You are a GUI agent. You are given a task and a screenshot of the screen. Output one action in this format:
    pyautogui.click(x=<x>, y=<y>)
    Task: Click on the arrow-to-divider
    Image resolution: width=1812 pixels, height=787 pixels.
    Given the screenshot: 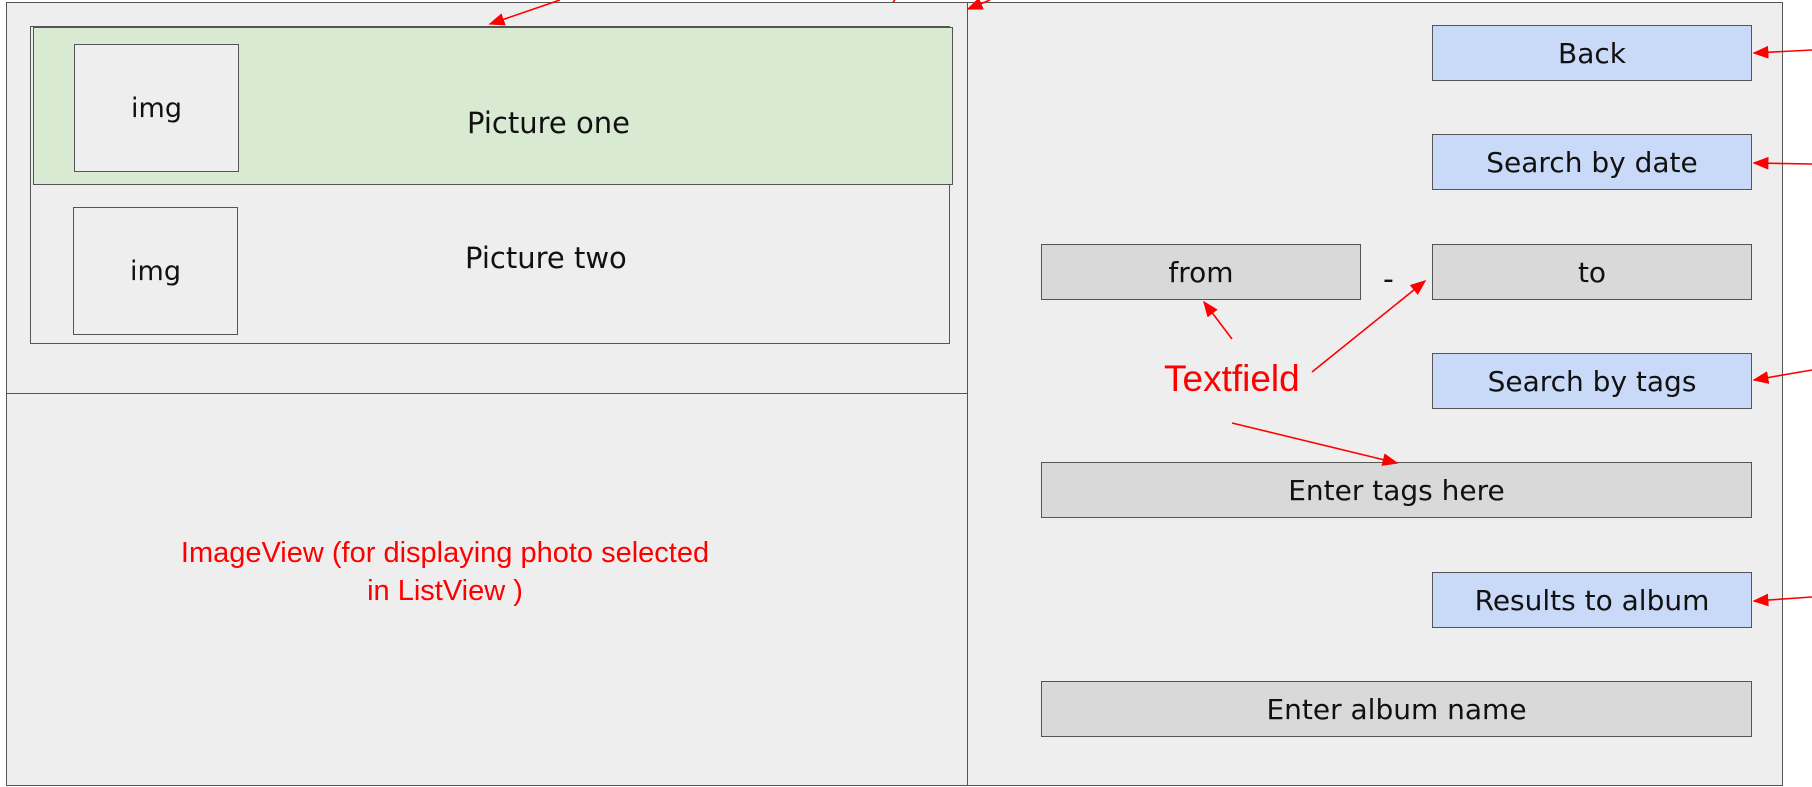 What is the action you would take?
    pyautogui.click(x=894, y=1)
    